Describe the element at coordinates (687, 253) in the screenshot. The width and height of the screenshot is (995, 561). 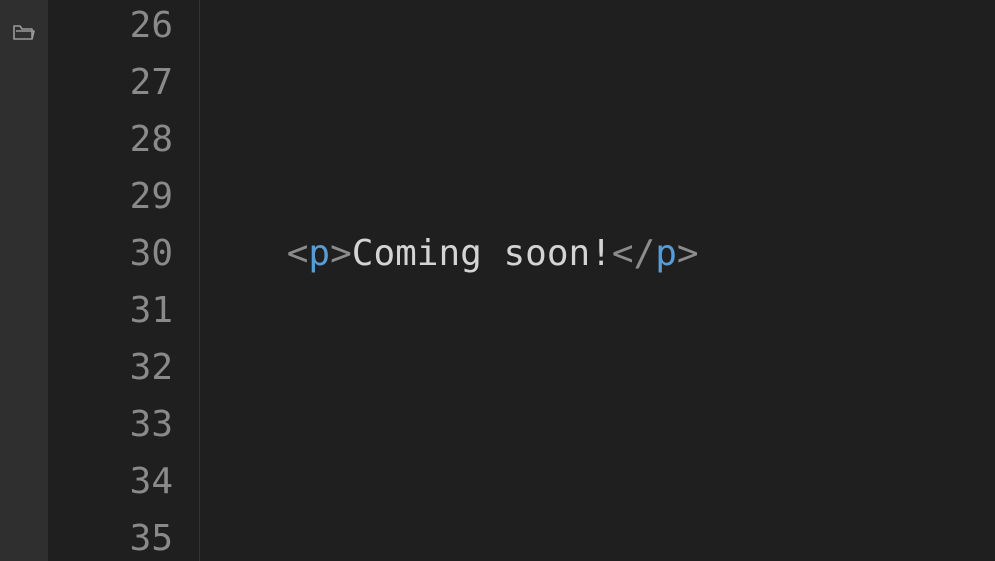
I see `close-close-bracket: >` at that location.